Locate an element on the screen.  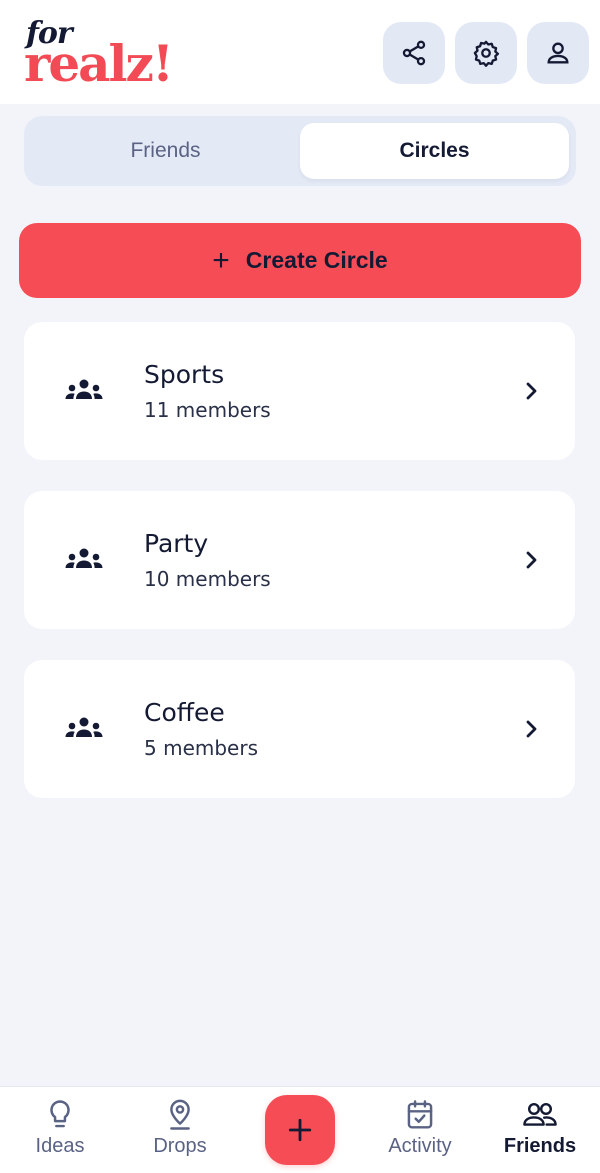
app-header: for realz! is located at coordinates (300, 52).